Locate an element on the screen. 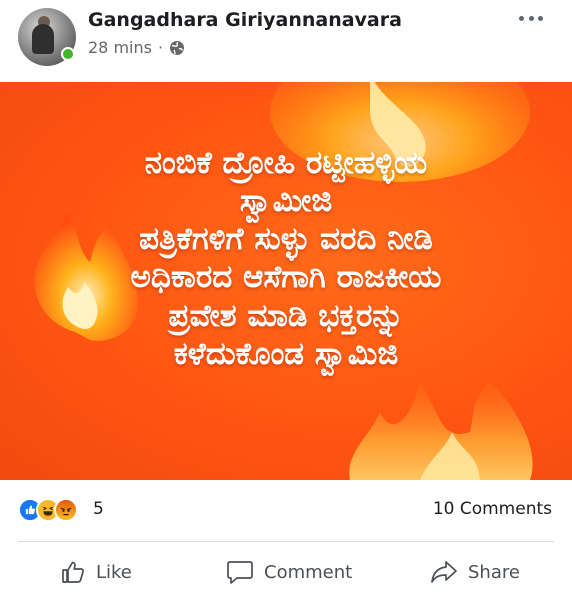 The width and height of the screenshot is (572, 600). image-text-line: ನಂಬಿಕೆ ದ್ರೋಹಿ ರಟ್ಟೀಹಳ್ಳಿಯ is located at coordinates (286, 163).